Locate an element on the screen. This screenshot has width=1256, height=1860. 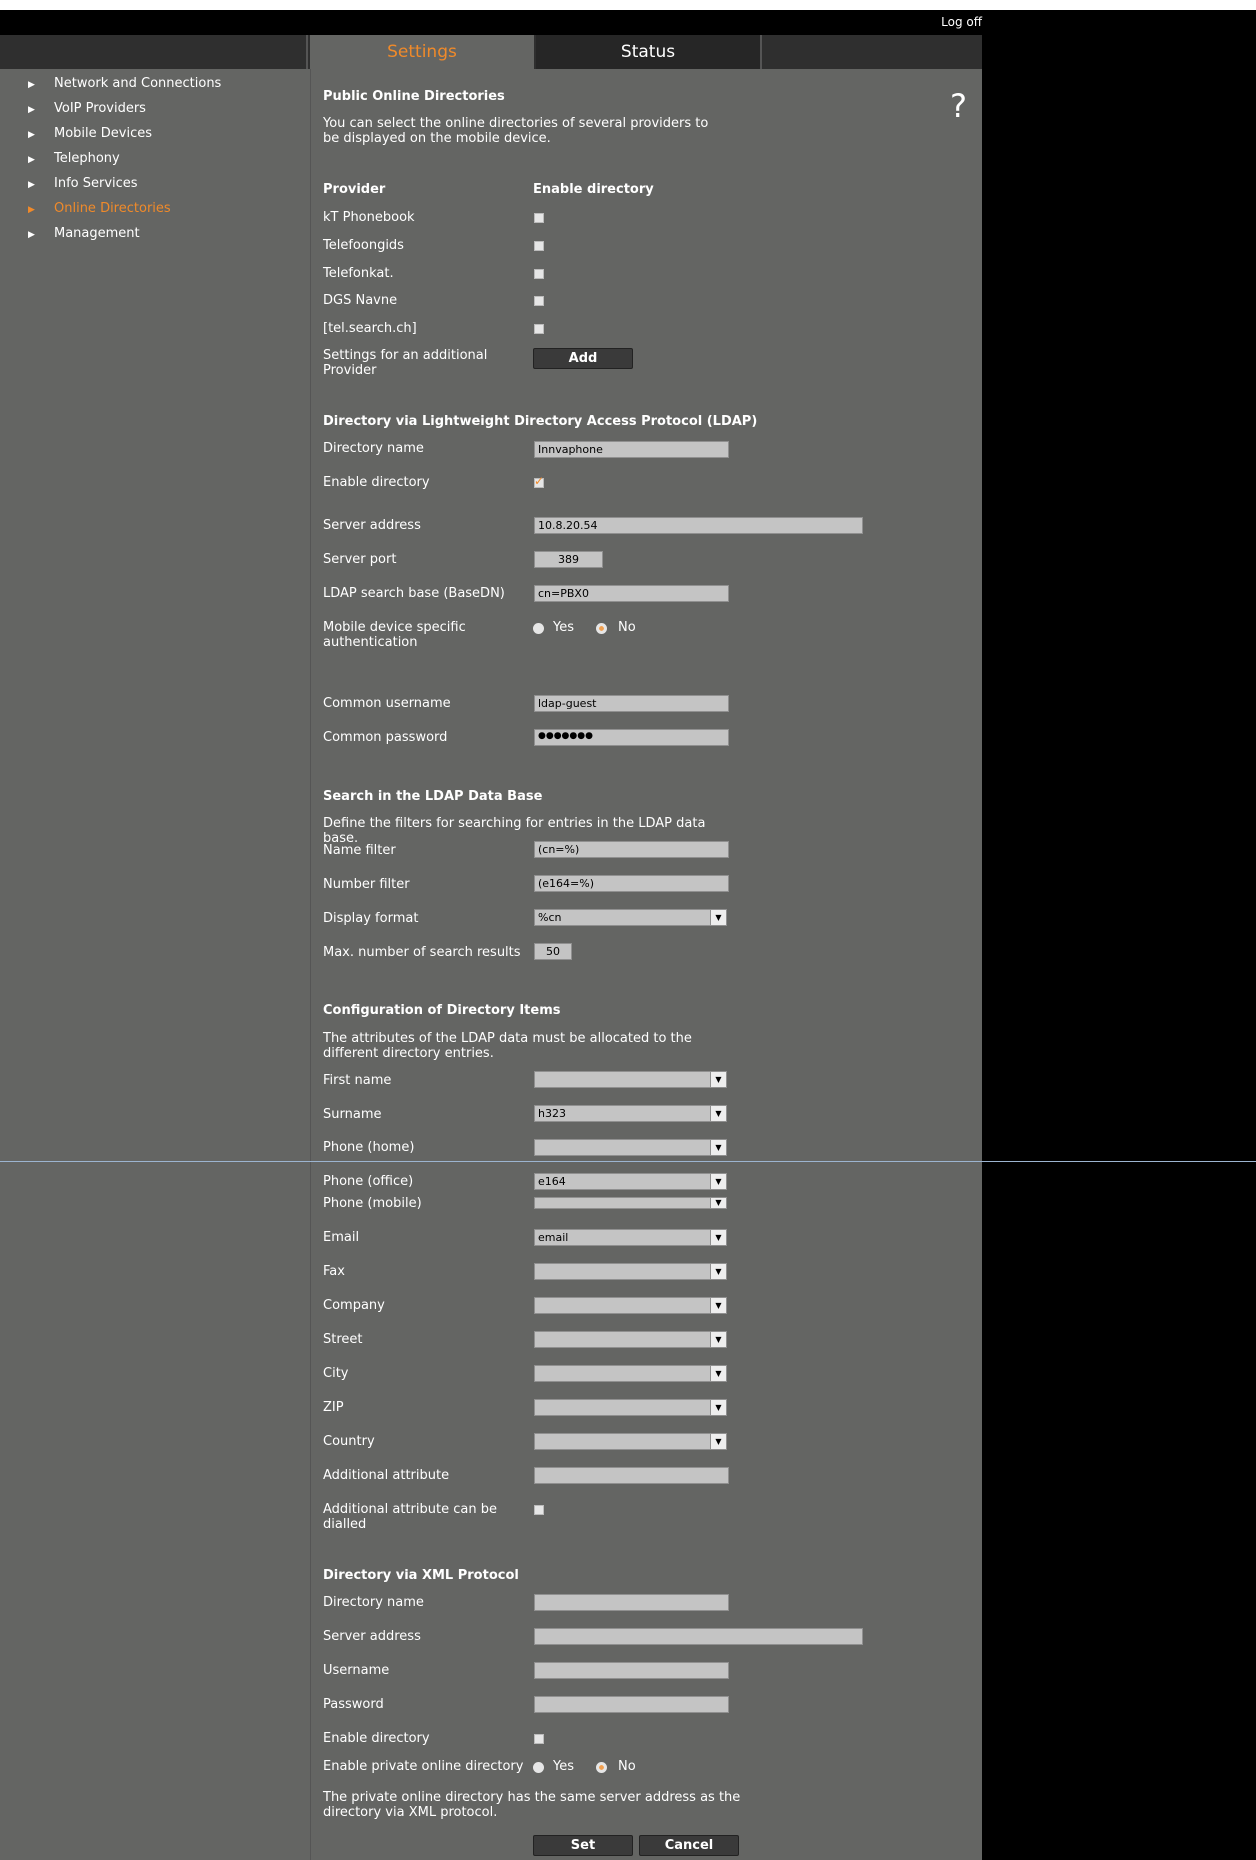
provider-name: [tel.search.ch] is located at coordinates (370, 328).